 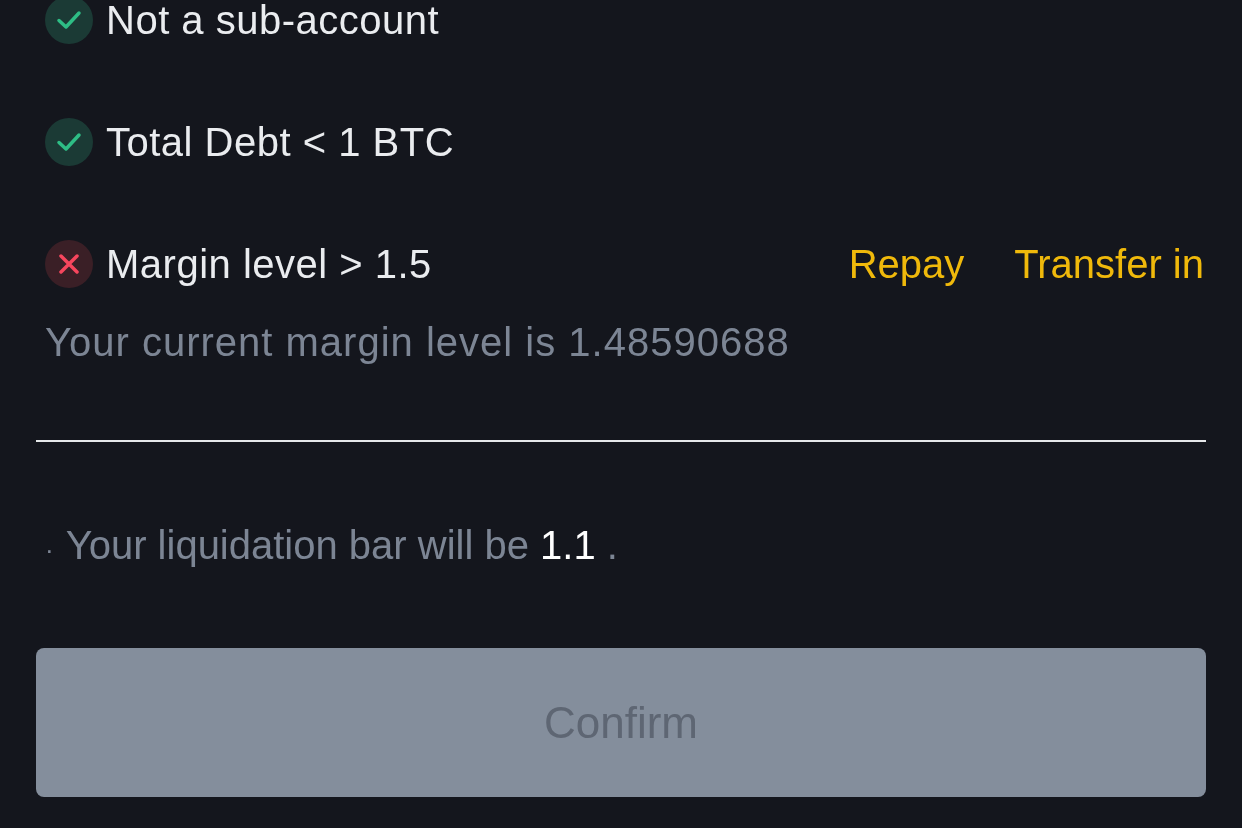 What do you see at coordinates (273, 20) in the screenshot?
I see `condition-label: Not a sub-account` at bounding box center [273, 20].